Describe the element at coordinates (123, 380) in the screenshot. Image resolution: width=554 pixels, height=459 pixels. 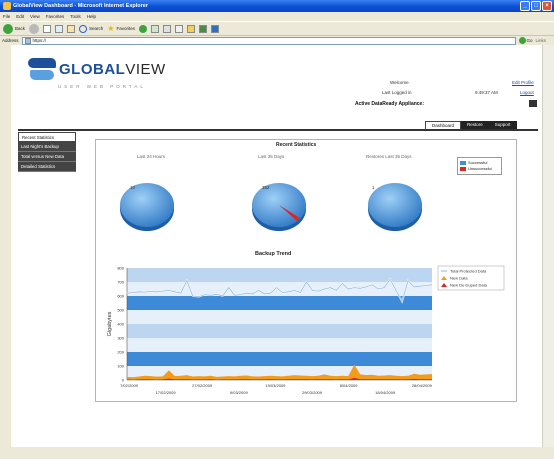
I see `y-tick-label: 0` at that location.